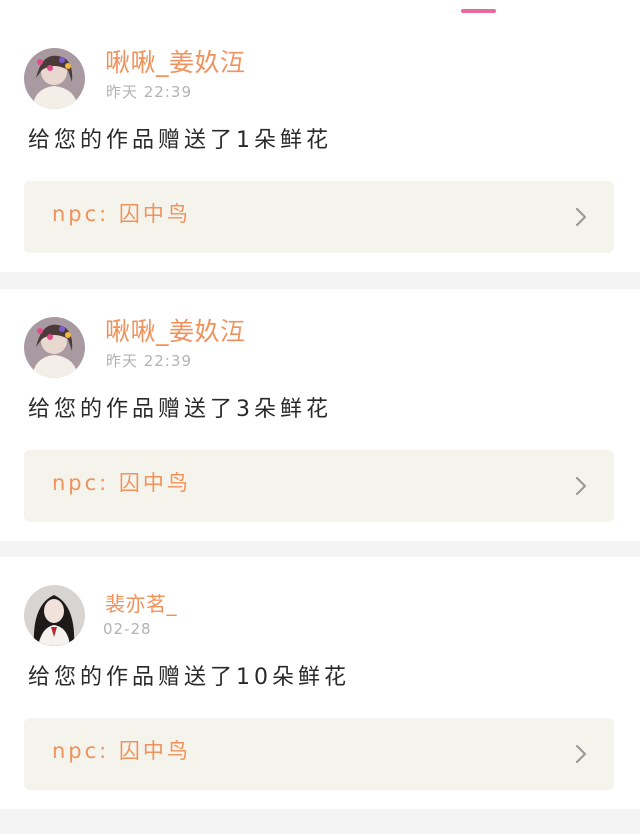  What do you see at coordinates (141, 604) in the screenshot?
I see `username: 裴亦茗_` at bounding box center [141, 604].